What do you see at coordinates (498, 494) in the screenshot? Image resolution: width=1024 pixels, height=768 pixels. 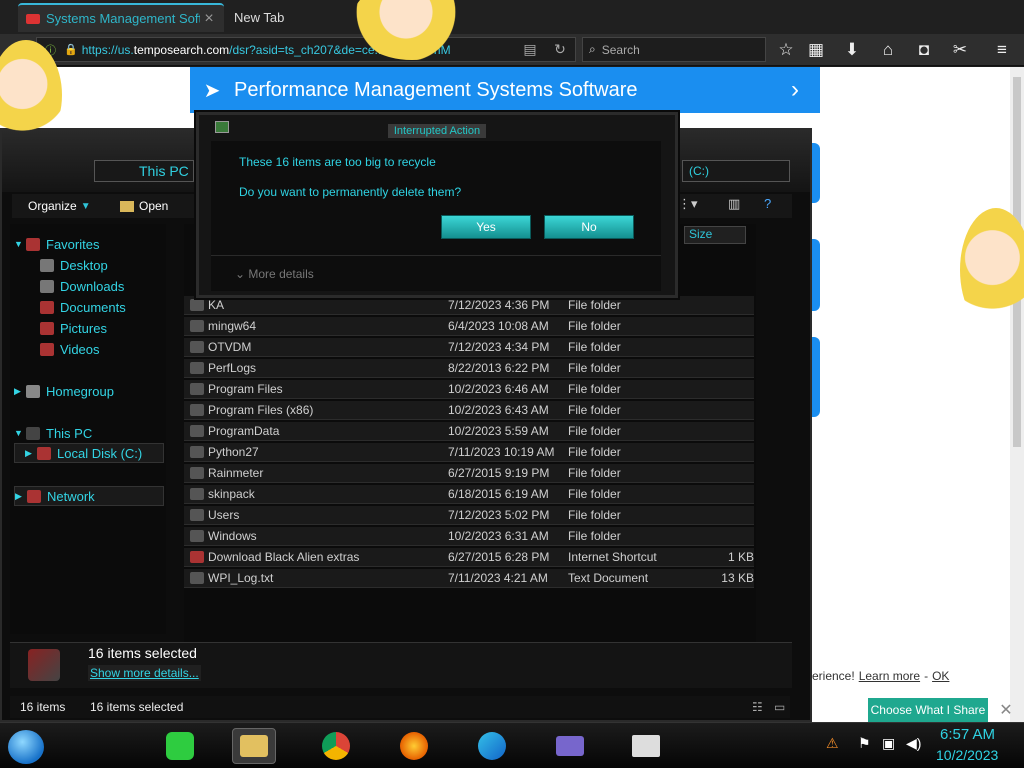 I see `file-date: 6/18/2015 6:19 AM` at bounding box center [498, 494].